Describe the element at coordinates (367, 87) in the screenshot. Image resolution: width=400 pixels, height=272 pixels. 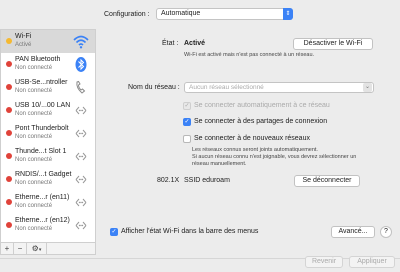
I see `chevron-down-icon: ⌄` at that location.